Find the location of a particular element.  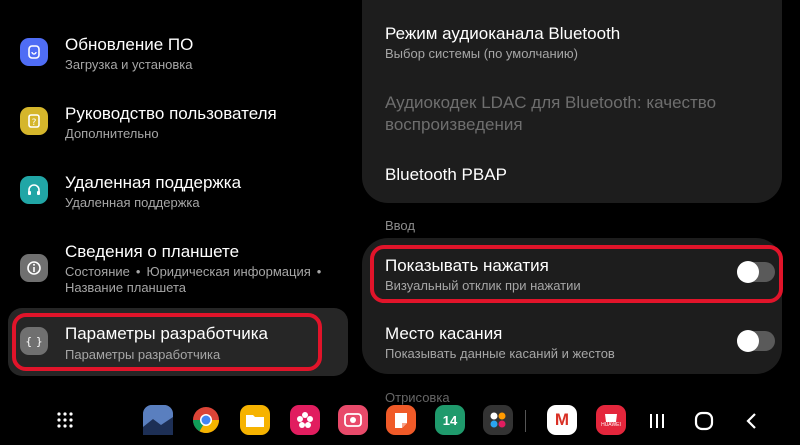

my-files-icon is located at coordinates (255, 420).